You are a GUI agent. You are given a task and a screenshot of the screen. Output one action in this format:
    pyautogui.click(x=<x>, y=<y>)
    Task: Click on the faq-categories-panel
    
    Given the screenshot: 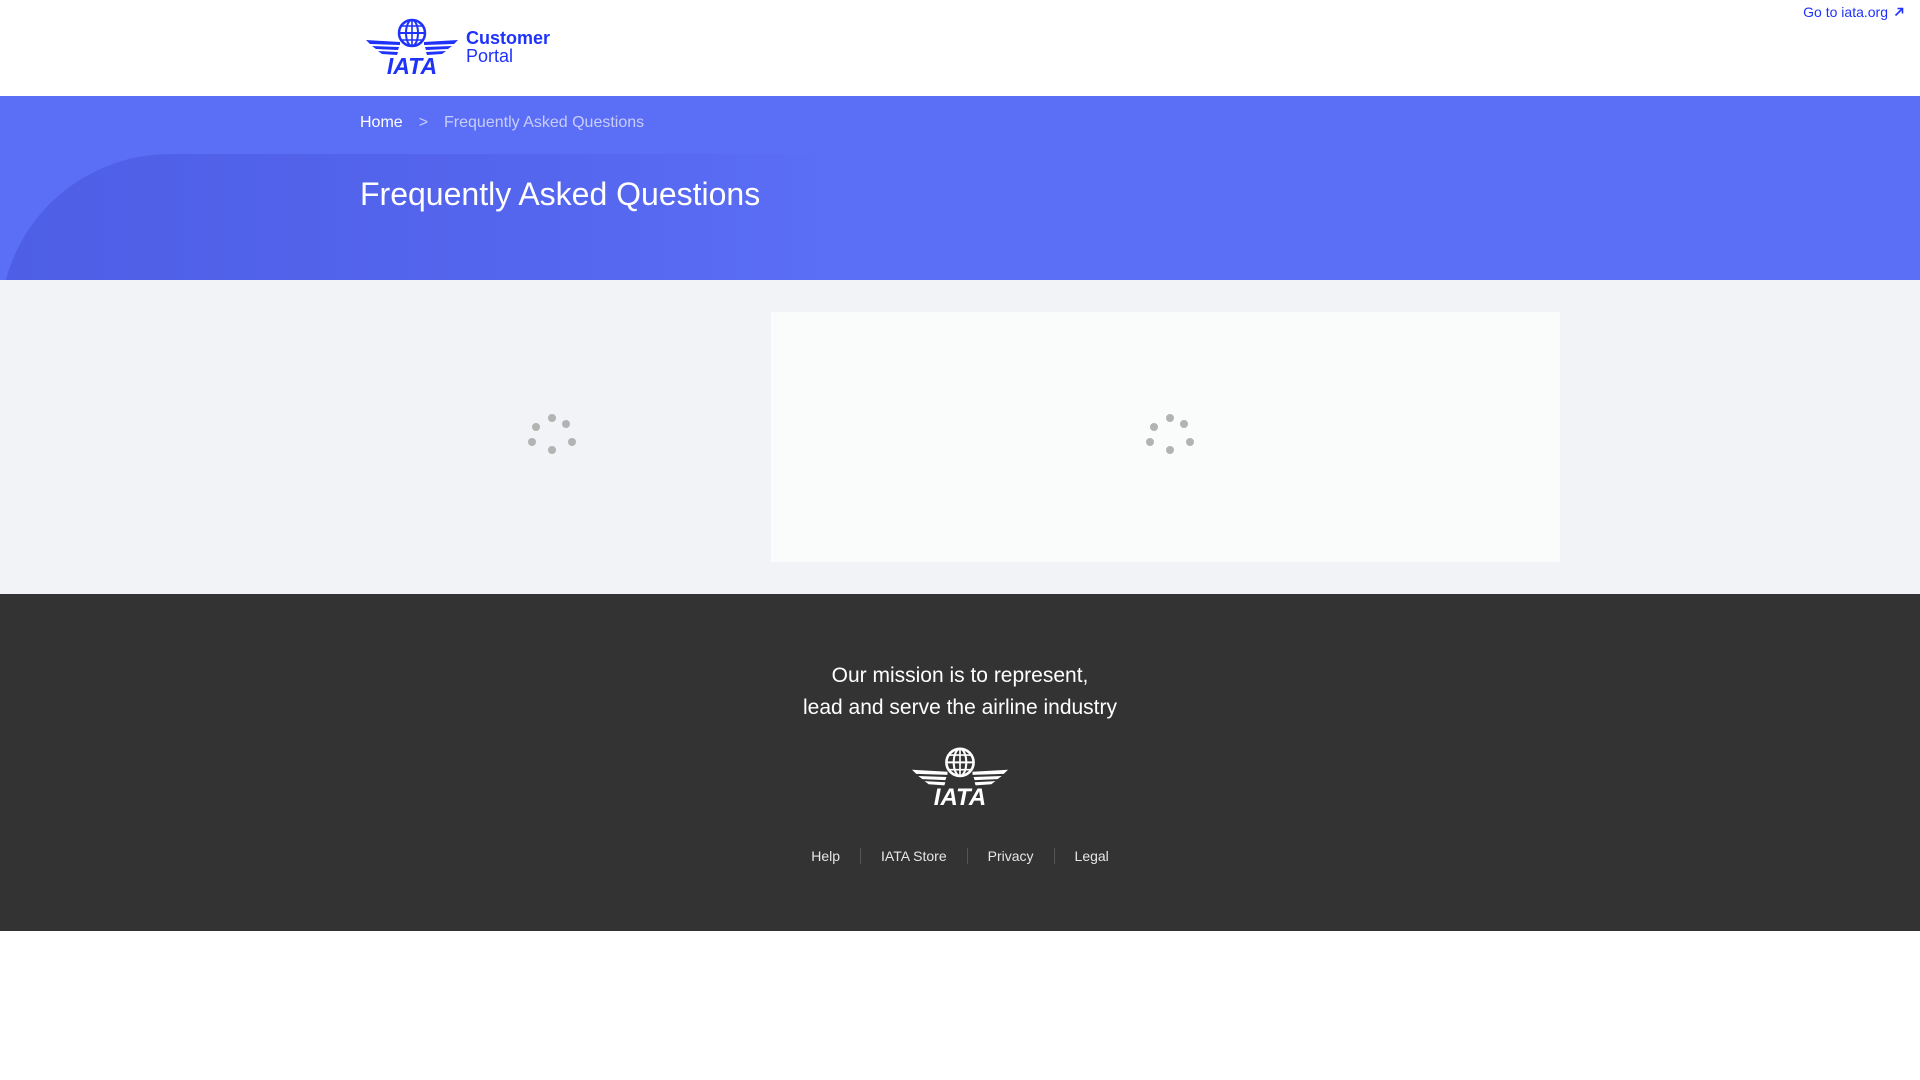 What is the action you would take?
    pyautogui.click(x=552, y=437)
    